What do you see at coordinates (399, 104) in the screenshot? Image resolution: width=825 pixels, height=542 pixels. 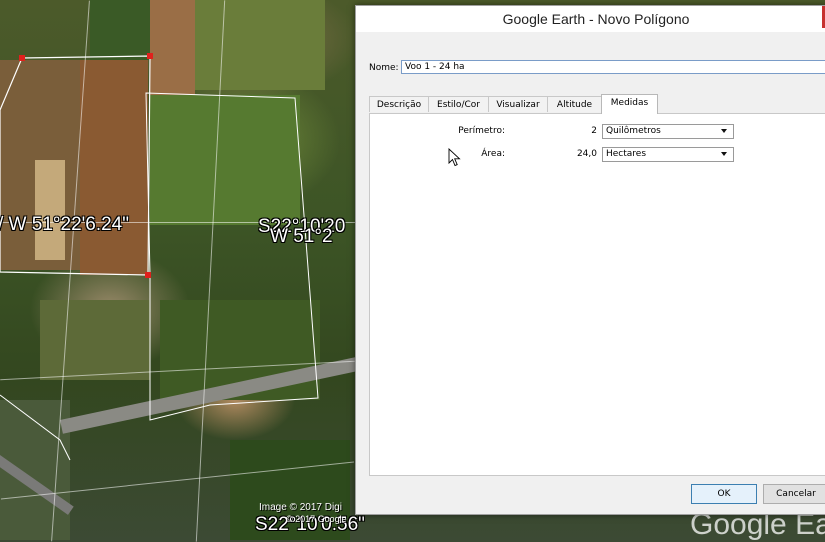 I see `tab-descricao: Descrição` at bounding box center [399, 104].